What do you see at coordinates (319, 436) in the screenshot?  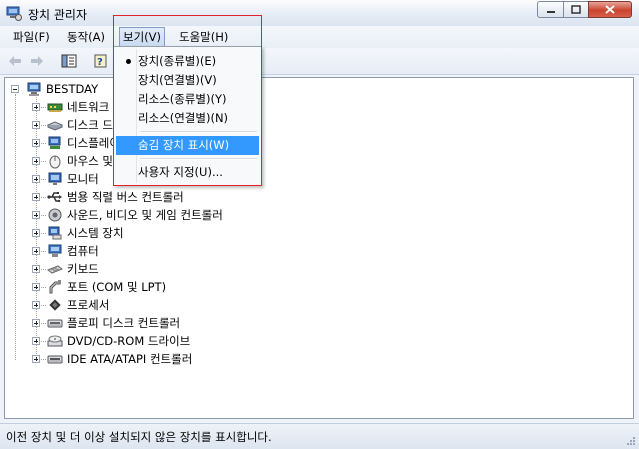 I see `status-bar: 이전 장치 및 더 이상 설치되지 않은 장치를 표시합니다.` at bounding box center [319, 436].